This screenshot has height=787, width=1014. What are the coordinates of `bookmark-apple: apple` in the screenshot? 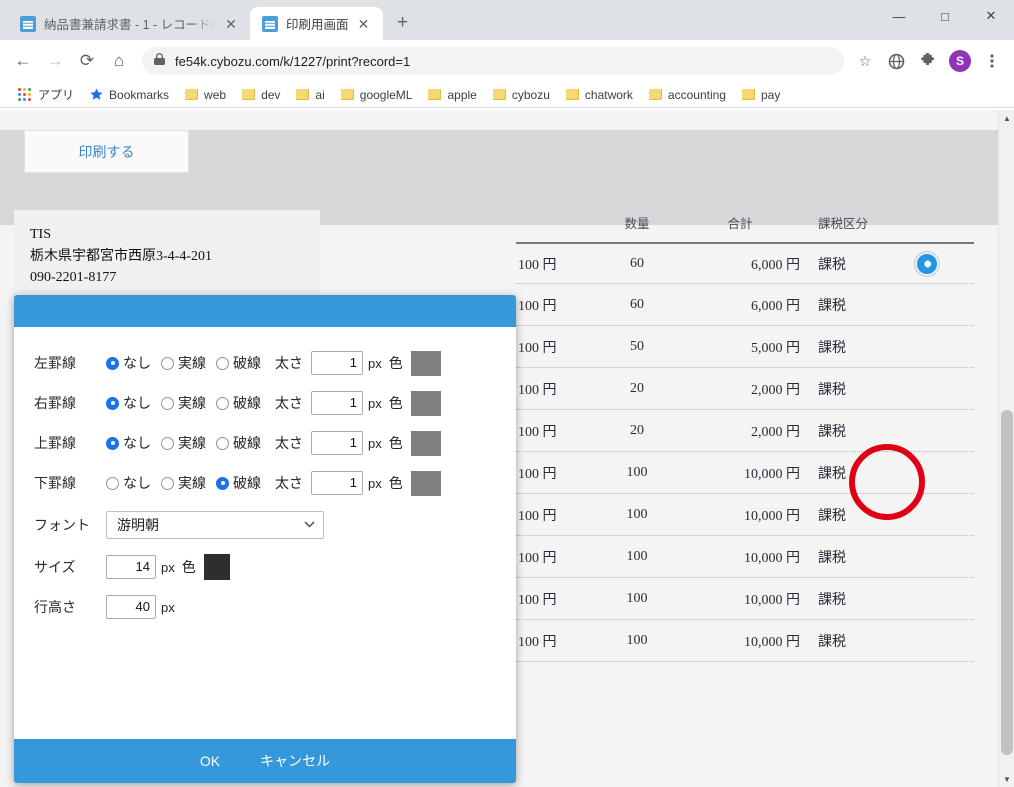 It's located at (452, 95).